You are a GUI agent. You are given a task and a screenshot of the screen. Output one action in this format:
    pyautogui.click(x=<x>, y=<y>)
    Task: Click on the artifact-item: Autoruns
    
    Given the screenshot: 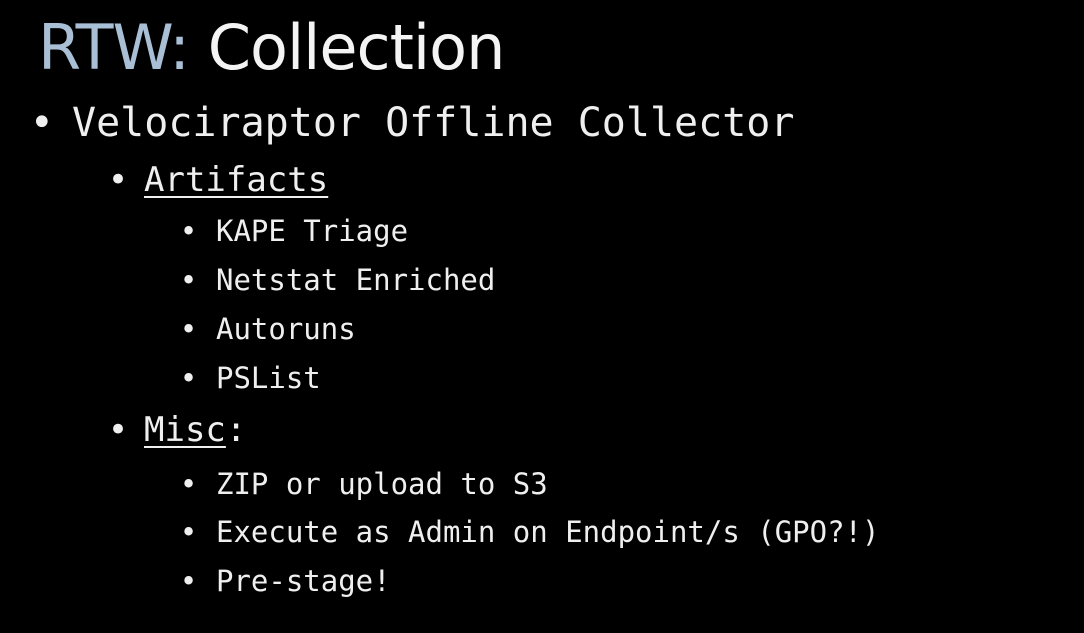 What is the action you would take?
    pyautogui.click(x=286, y=329)
    